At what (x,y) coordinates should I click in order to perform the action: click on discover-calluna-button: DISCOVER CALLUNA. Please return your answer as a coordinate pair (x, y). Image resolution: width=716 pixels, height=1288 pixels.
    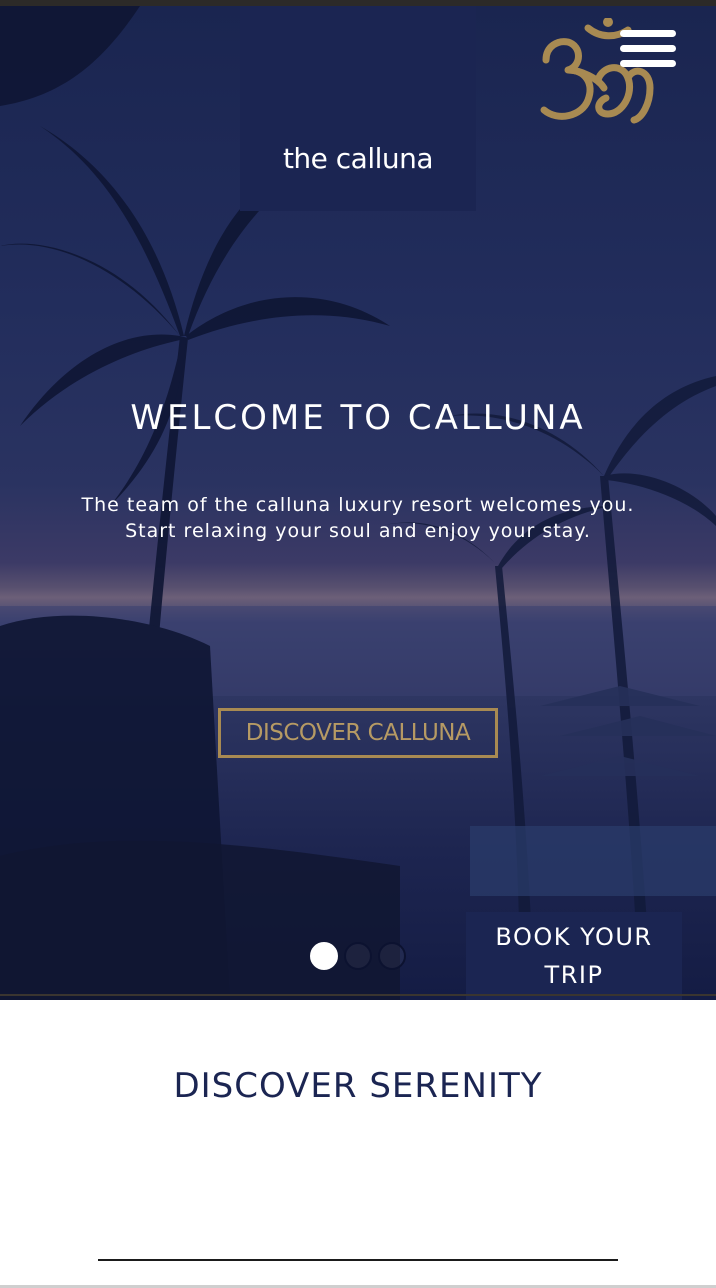
    Looking at the image, I should click on (358, 733).